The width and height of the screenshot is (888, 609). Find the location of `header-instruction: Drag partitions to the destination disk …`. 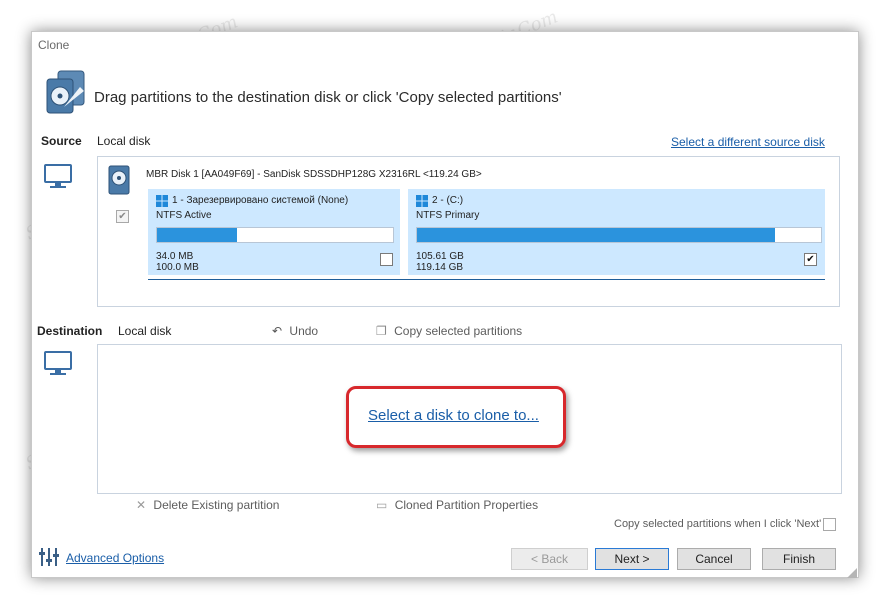

header-instruction: Drag partitions to the destination disk … is located at coordinates (328, 97).